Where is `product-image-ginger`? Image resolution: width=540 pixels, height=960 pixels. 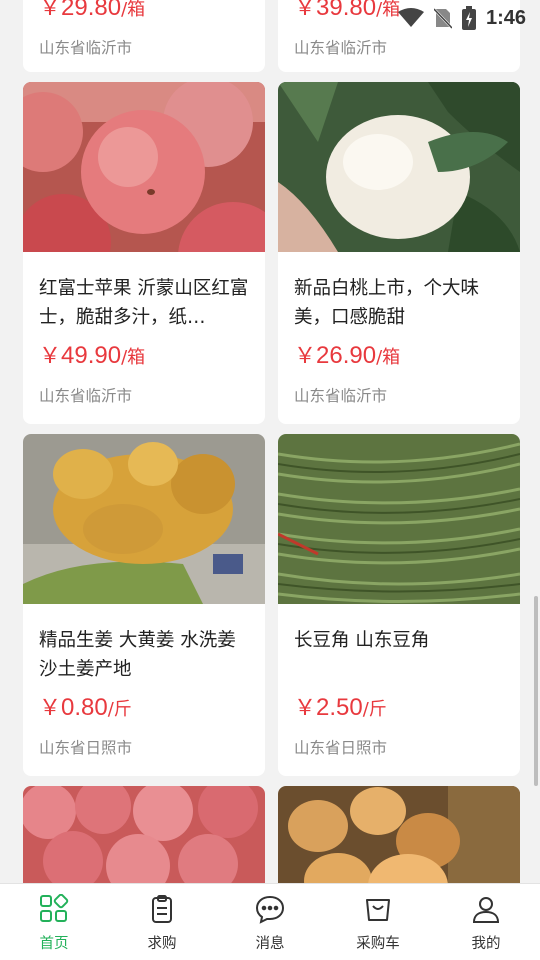
product-image-ginger is located at coordinates (144, 519).